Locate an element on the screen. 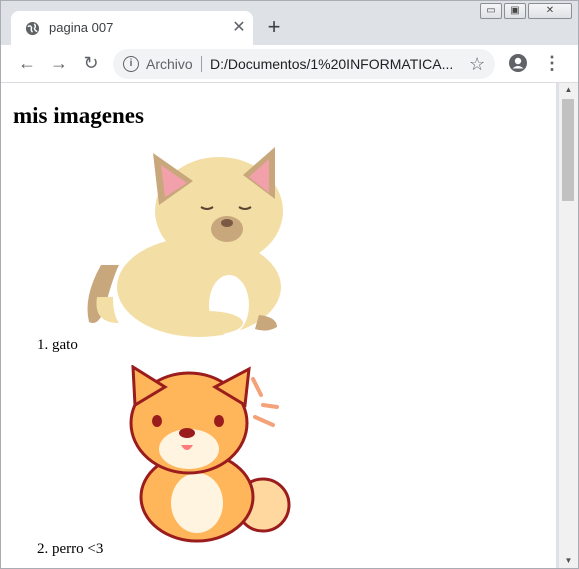 Image resolution: width=579 pixels, height=569 pixels. window-controls: ▭ ▣ ✕ is located at coordinates (526, 12).